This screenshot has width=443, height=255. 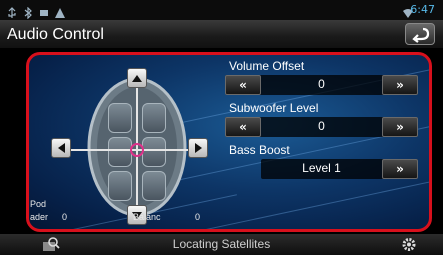 I want to click on volume-offset-control: « 0 », so click(x=321, y=85).